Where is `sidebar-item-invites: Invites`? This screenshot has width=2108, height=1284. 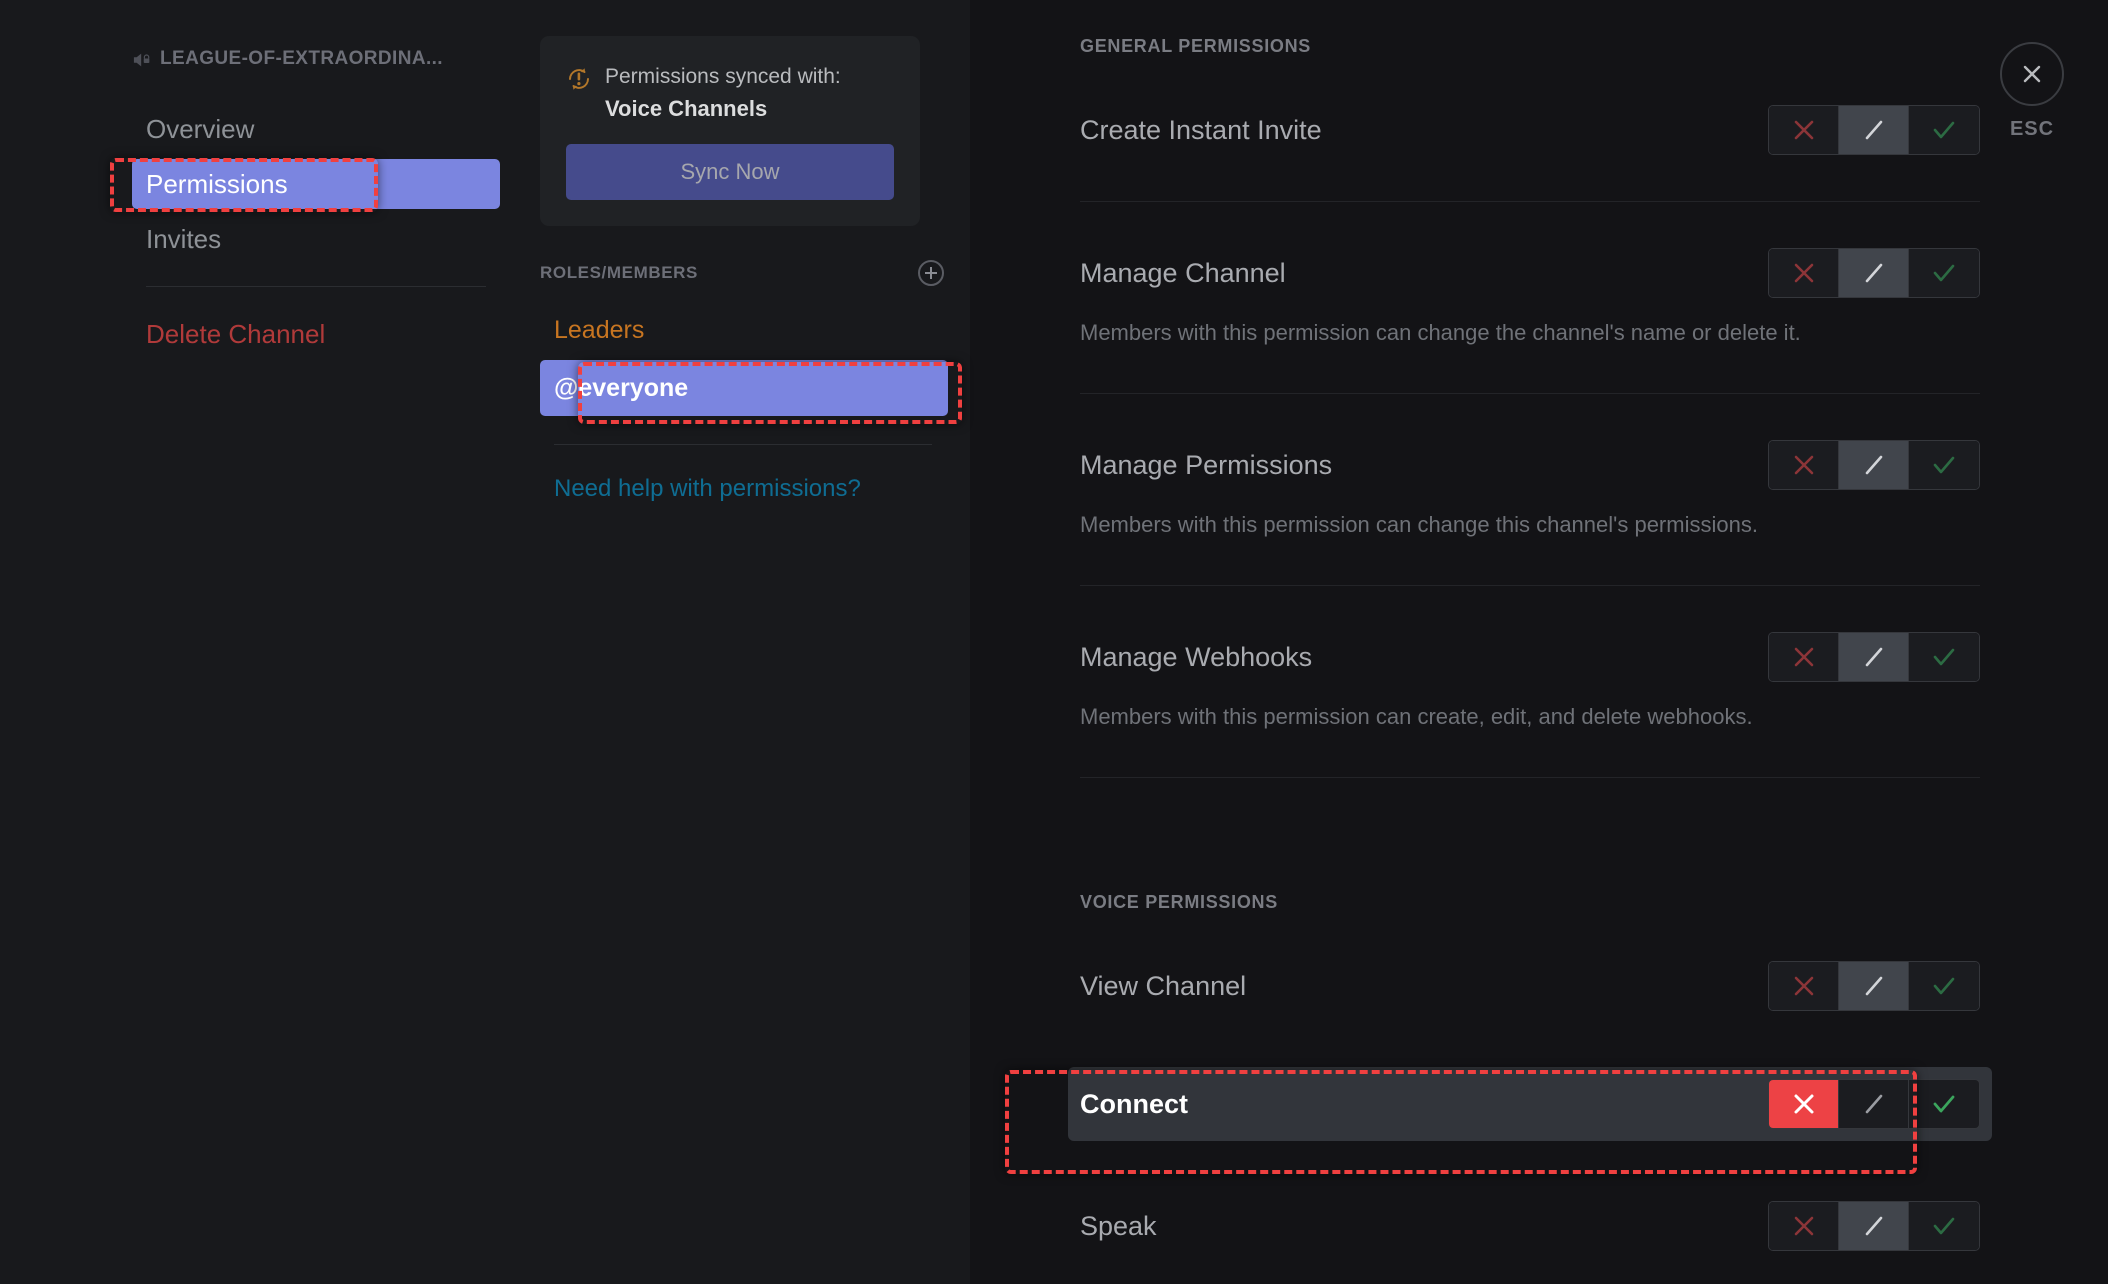 sidebar-item-invites: Invites is located at coordinates (316, 239).